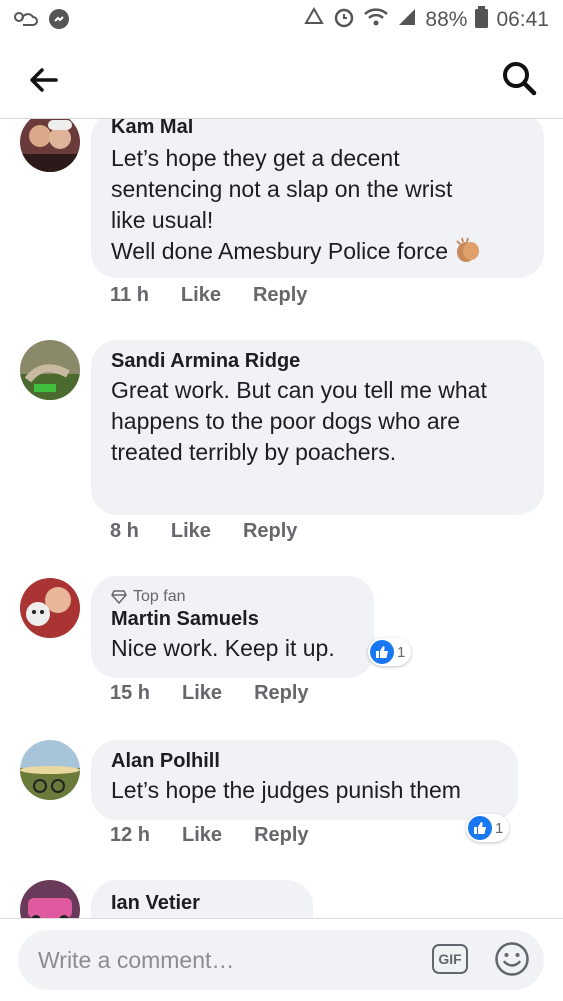 The image size is (563, 1001). I want to click on clock: 06:41, so click(522, 19).